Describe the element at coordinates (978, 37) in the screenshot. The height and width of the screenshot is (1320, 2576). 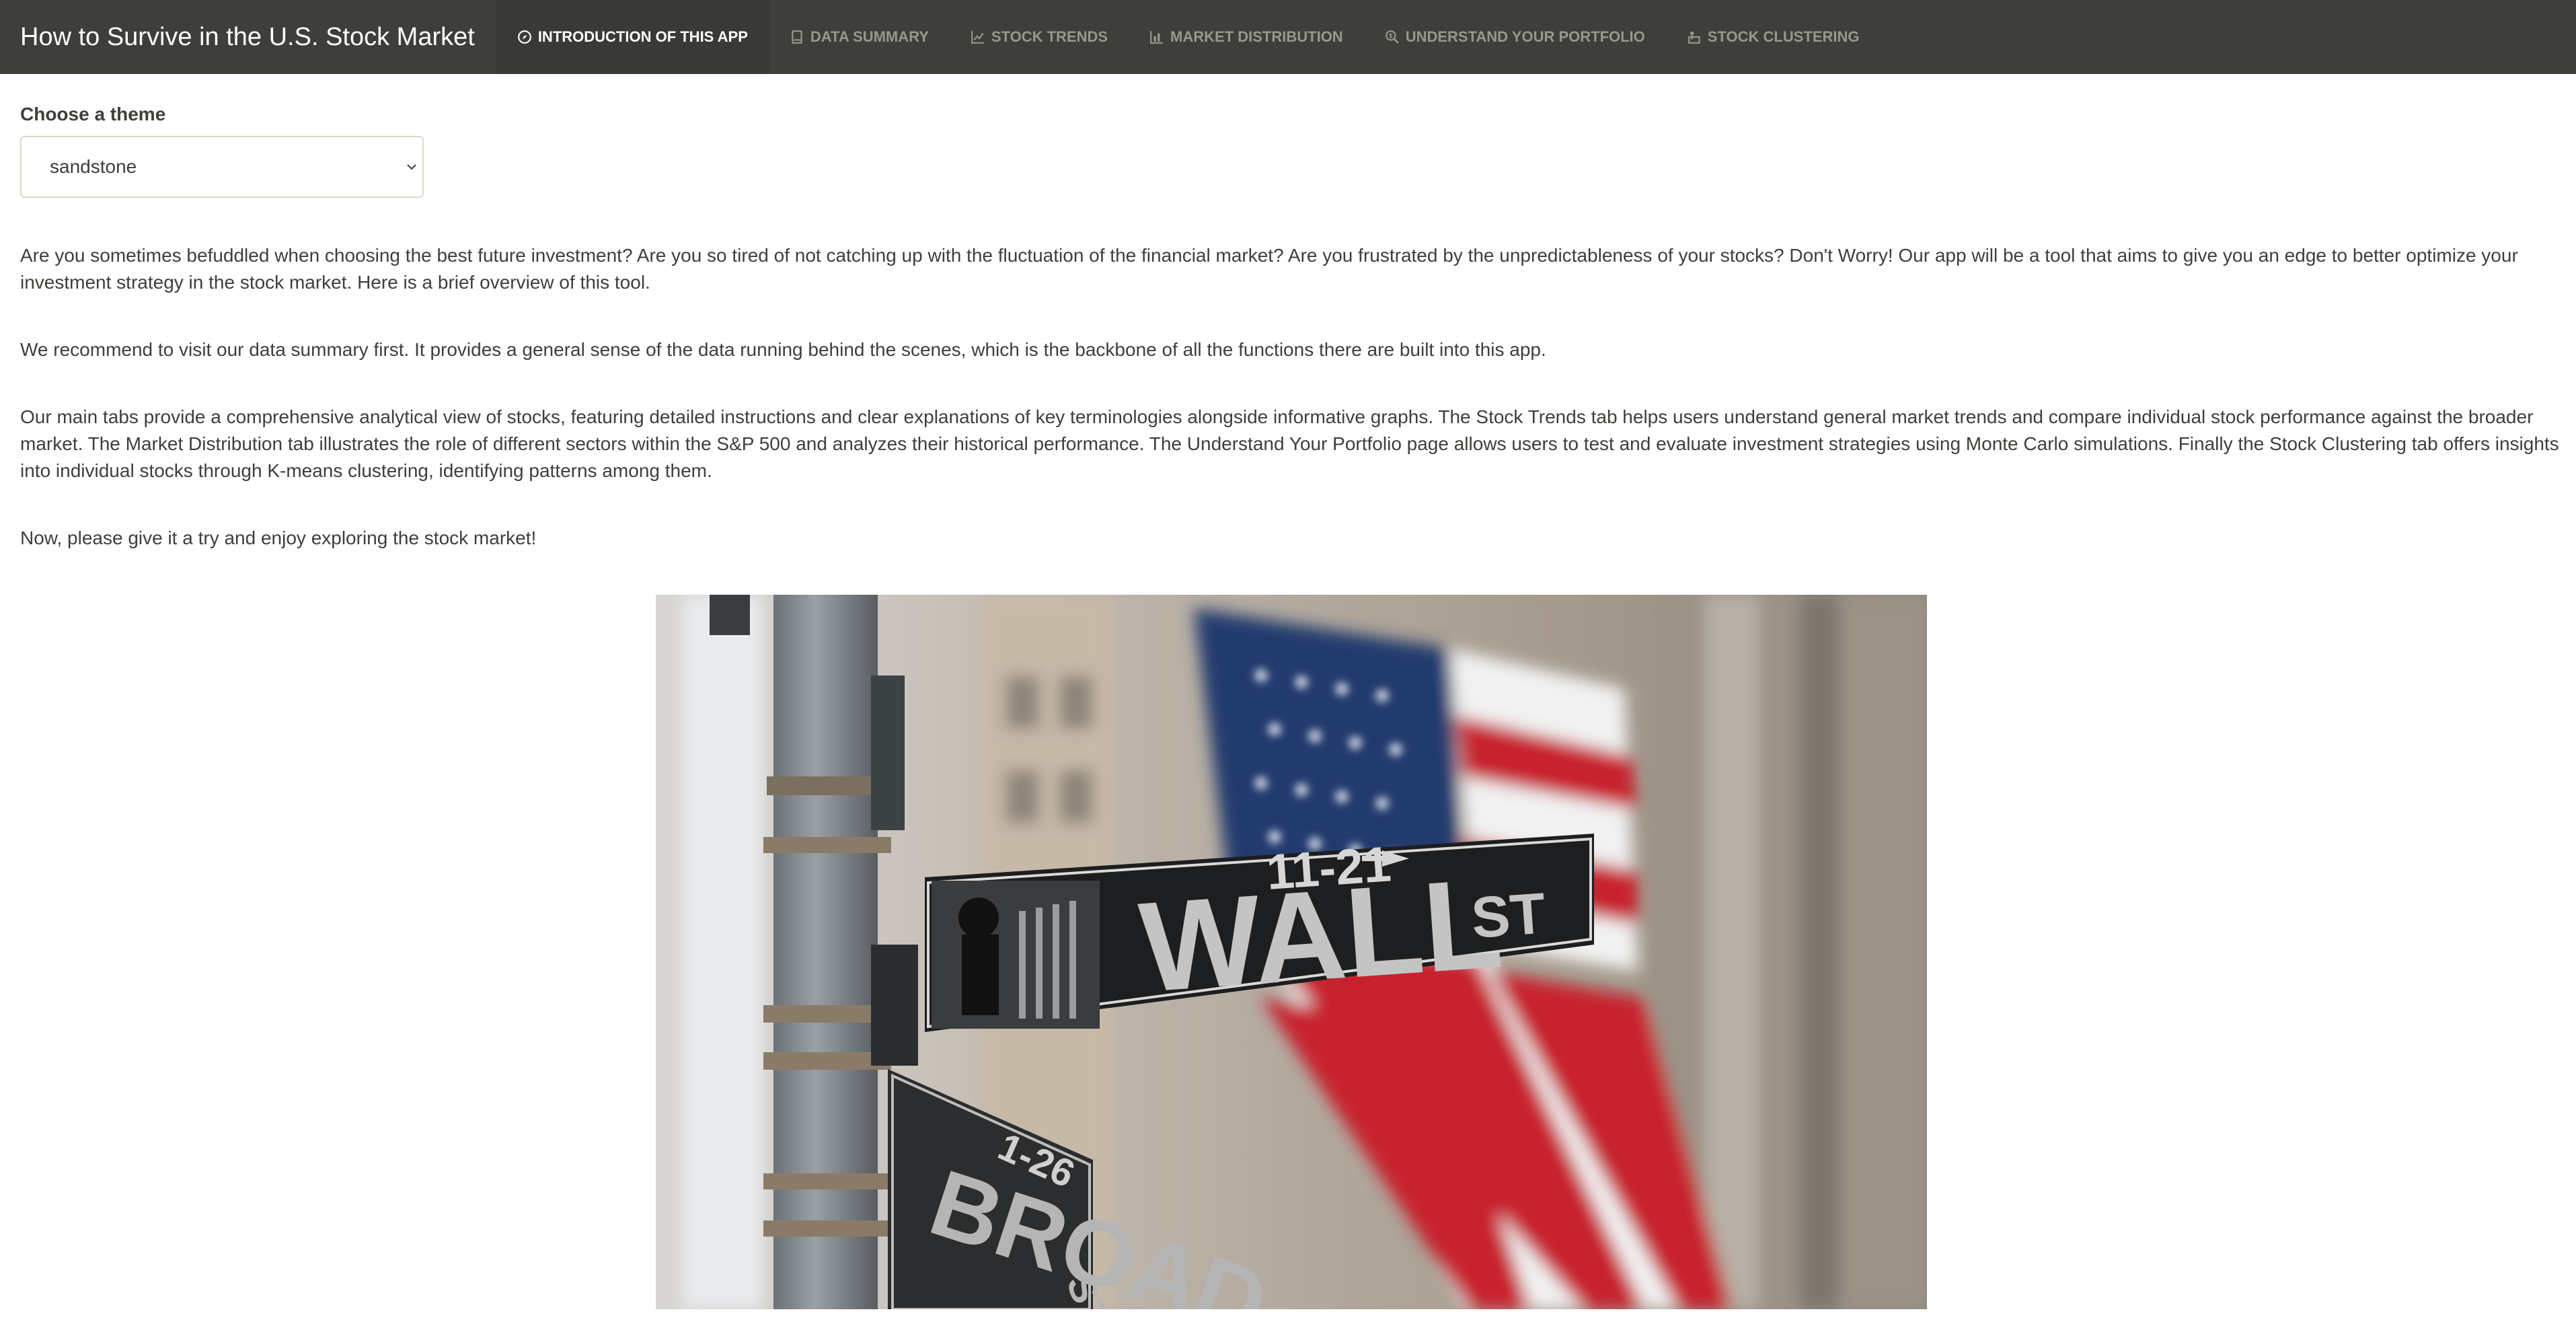
I see `line-chart-icon` at that location.